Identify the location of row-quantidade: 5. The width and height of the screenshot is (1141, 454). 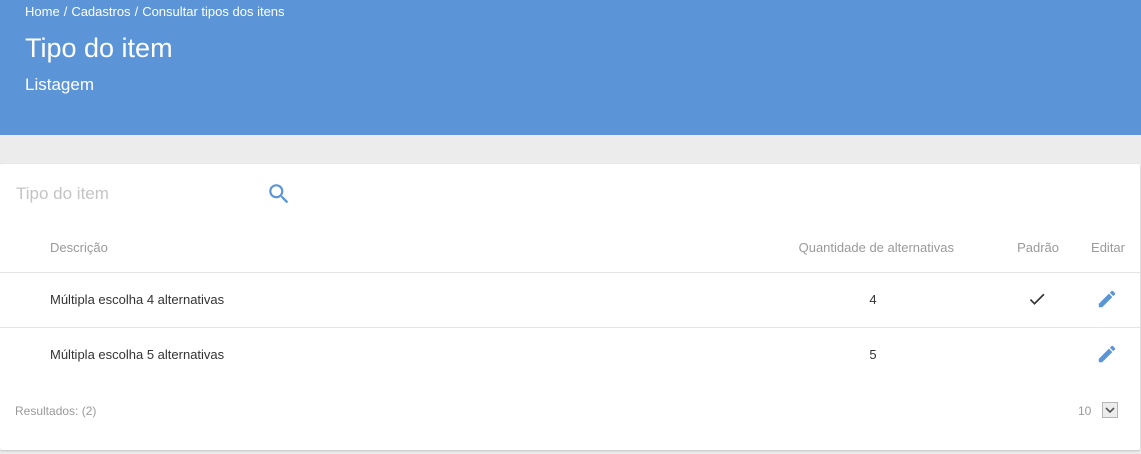
(873, 354).